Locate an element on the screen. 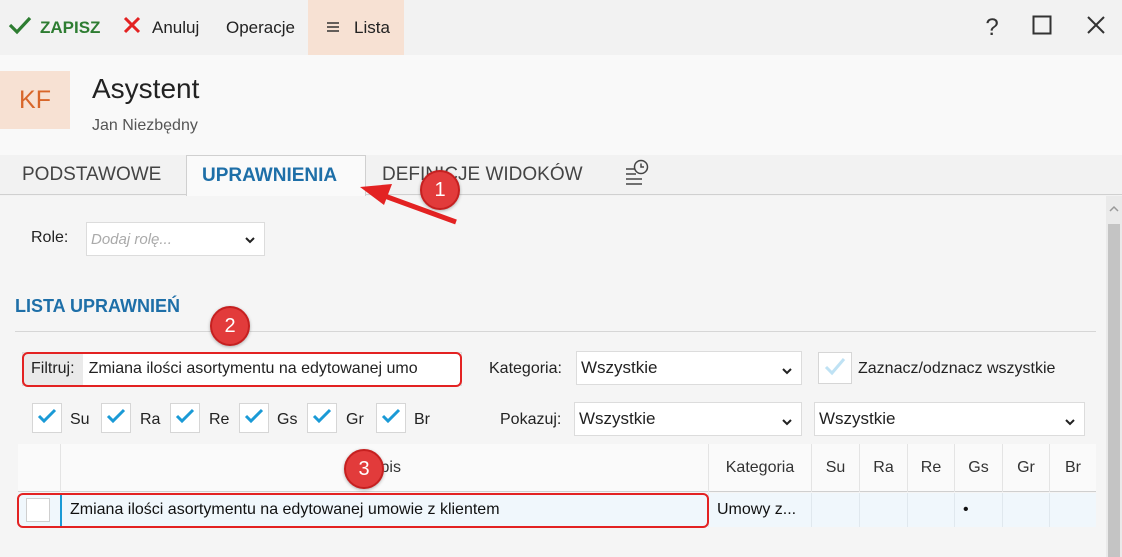 The image size is (1122, 557). annotation-arrow is located at coordinates (408, 204).